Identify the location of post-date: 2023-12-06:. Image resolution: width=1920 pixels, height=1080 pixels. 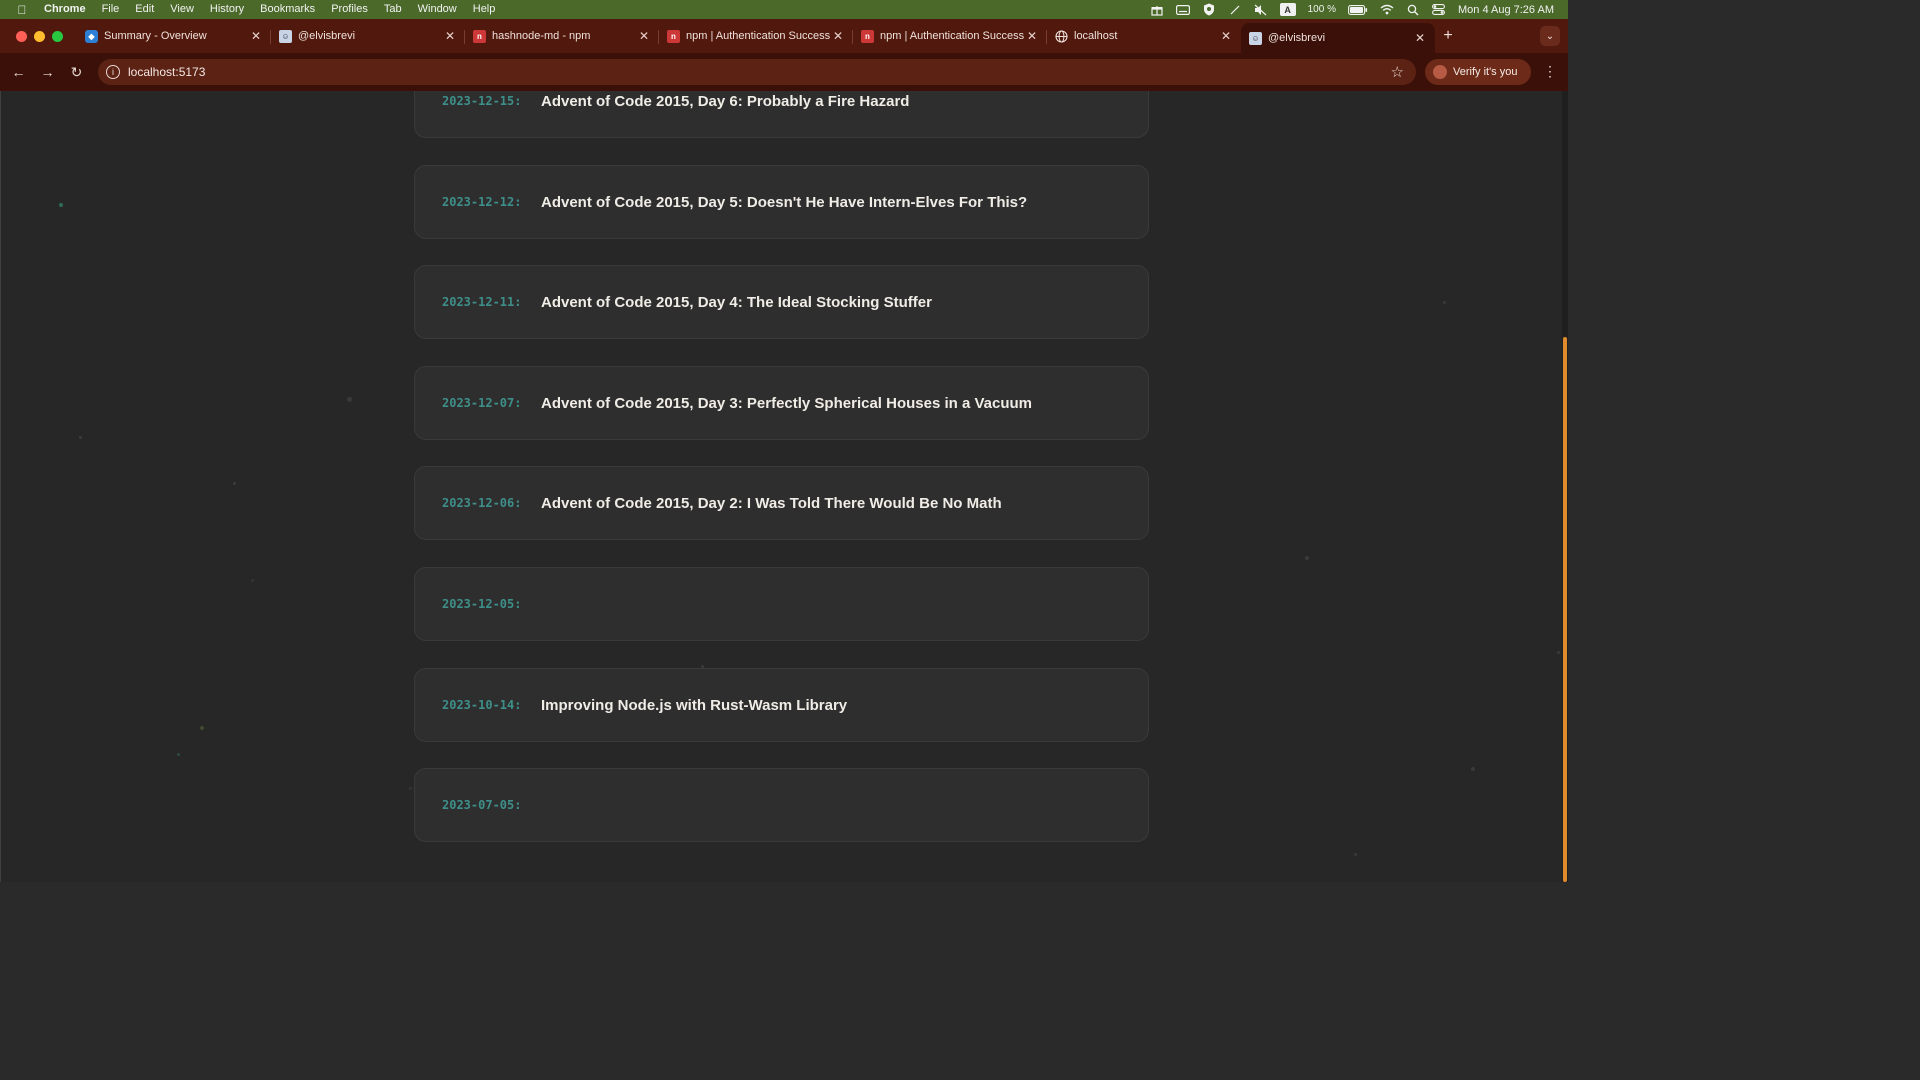
(482, 503).